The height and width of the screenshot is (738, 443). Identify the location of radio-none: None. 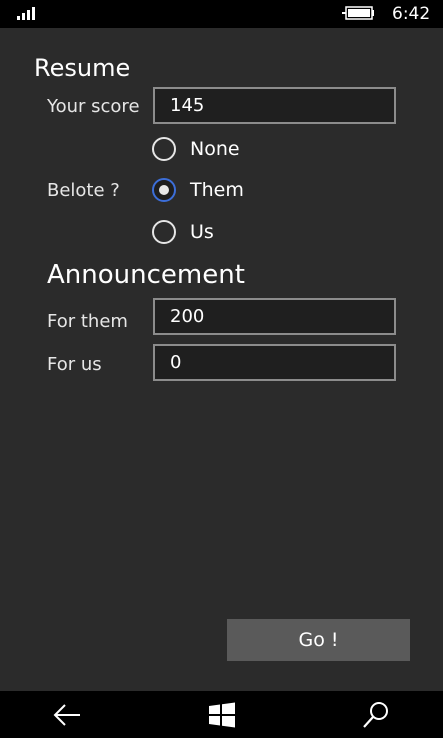
(196, 149).